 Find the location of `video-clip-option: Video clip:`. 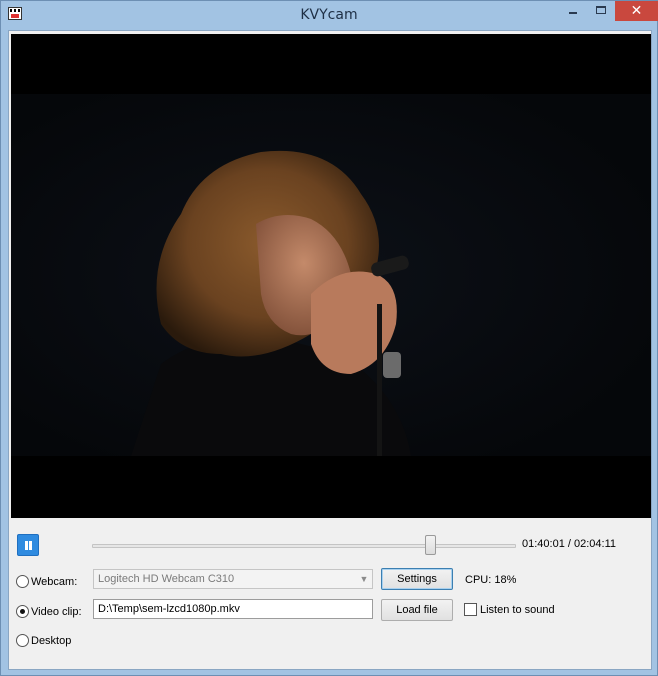

video-clip-option: Video clip: is located at coordinates (49, 611).